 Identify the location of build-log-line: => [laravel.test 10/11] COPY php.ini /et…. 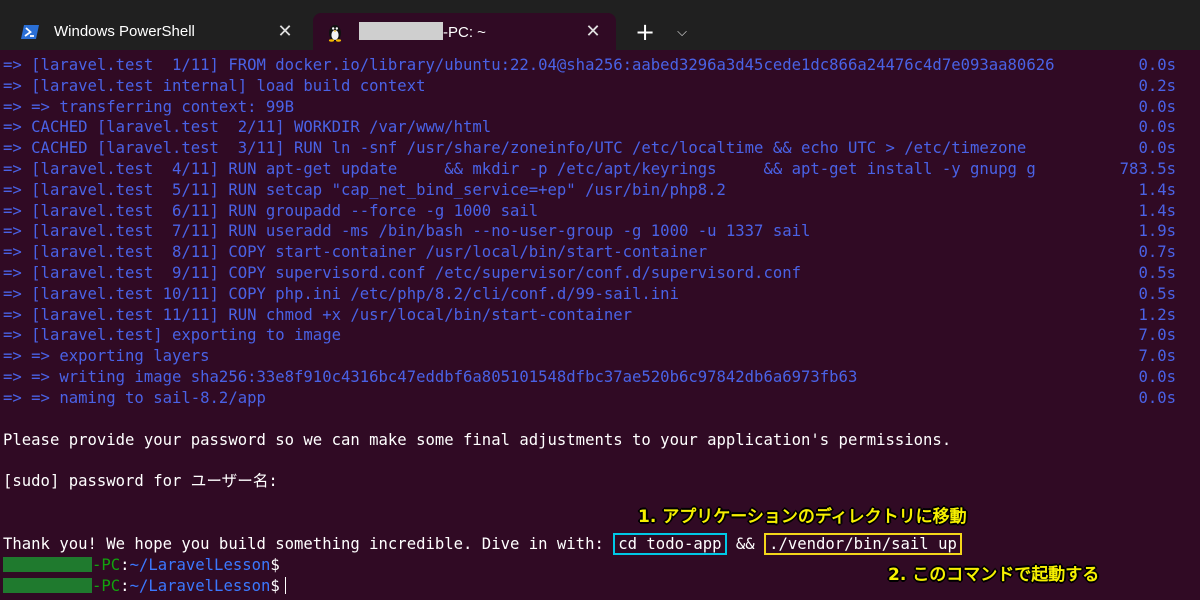
(341, 293).